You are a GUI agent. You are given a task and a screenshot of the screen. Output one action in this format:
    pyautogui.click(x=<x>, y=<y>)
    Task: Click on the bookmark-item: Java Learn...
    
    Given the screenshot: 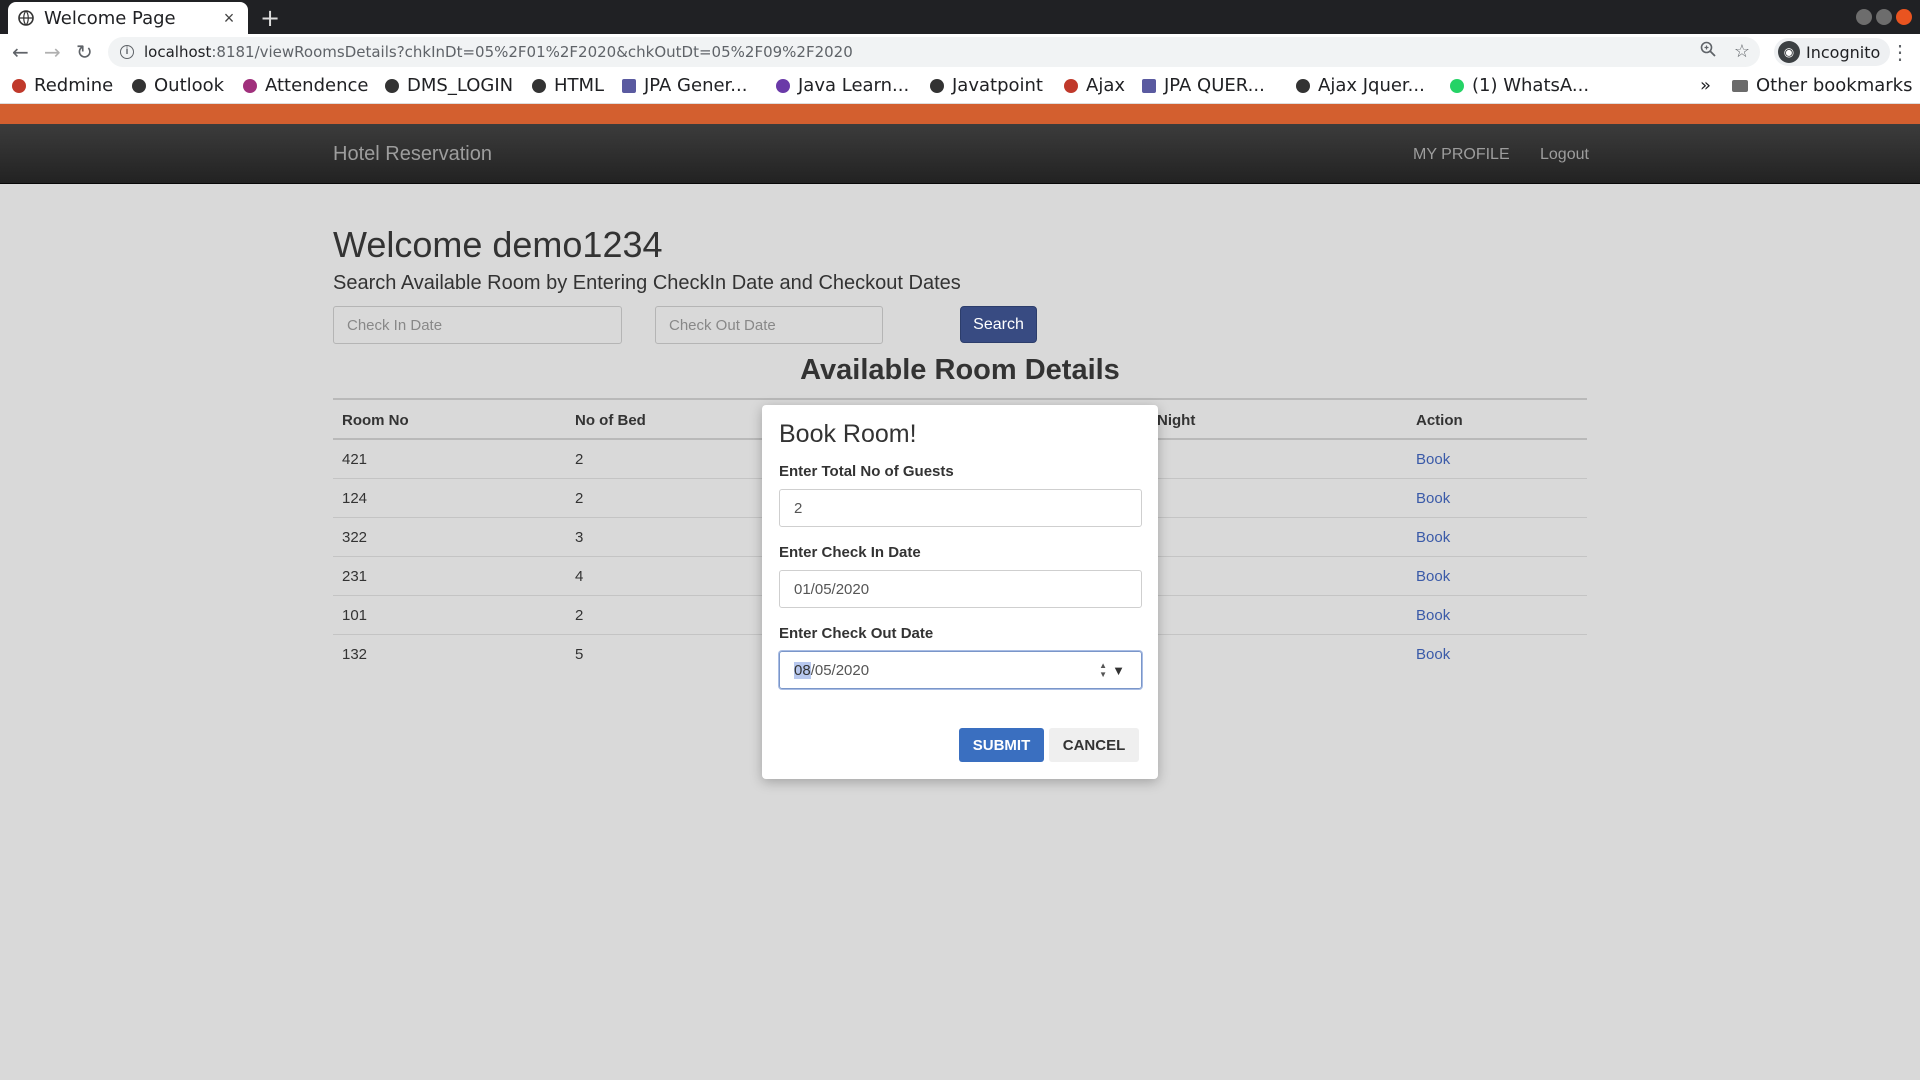 What is the action you would take?
    pyautogui.click(x=842, y=85)
    